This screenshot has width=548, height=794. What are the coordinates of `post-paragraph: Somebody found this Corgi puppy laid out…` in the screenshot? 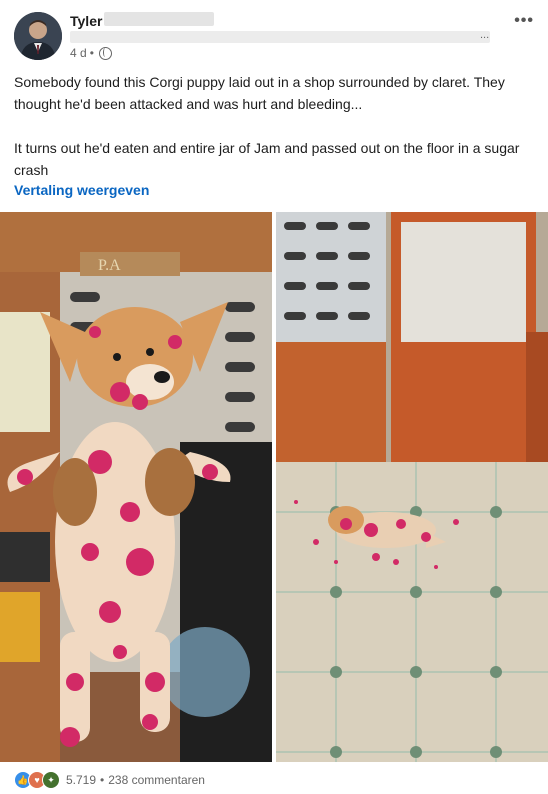 It's located at (259, 93).